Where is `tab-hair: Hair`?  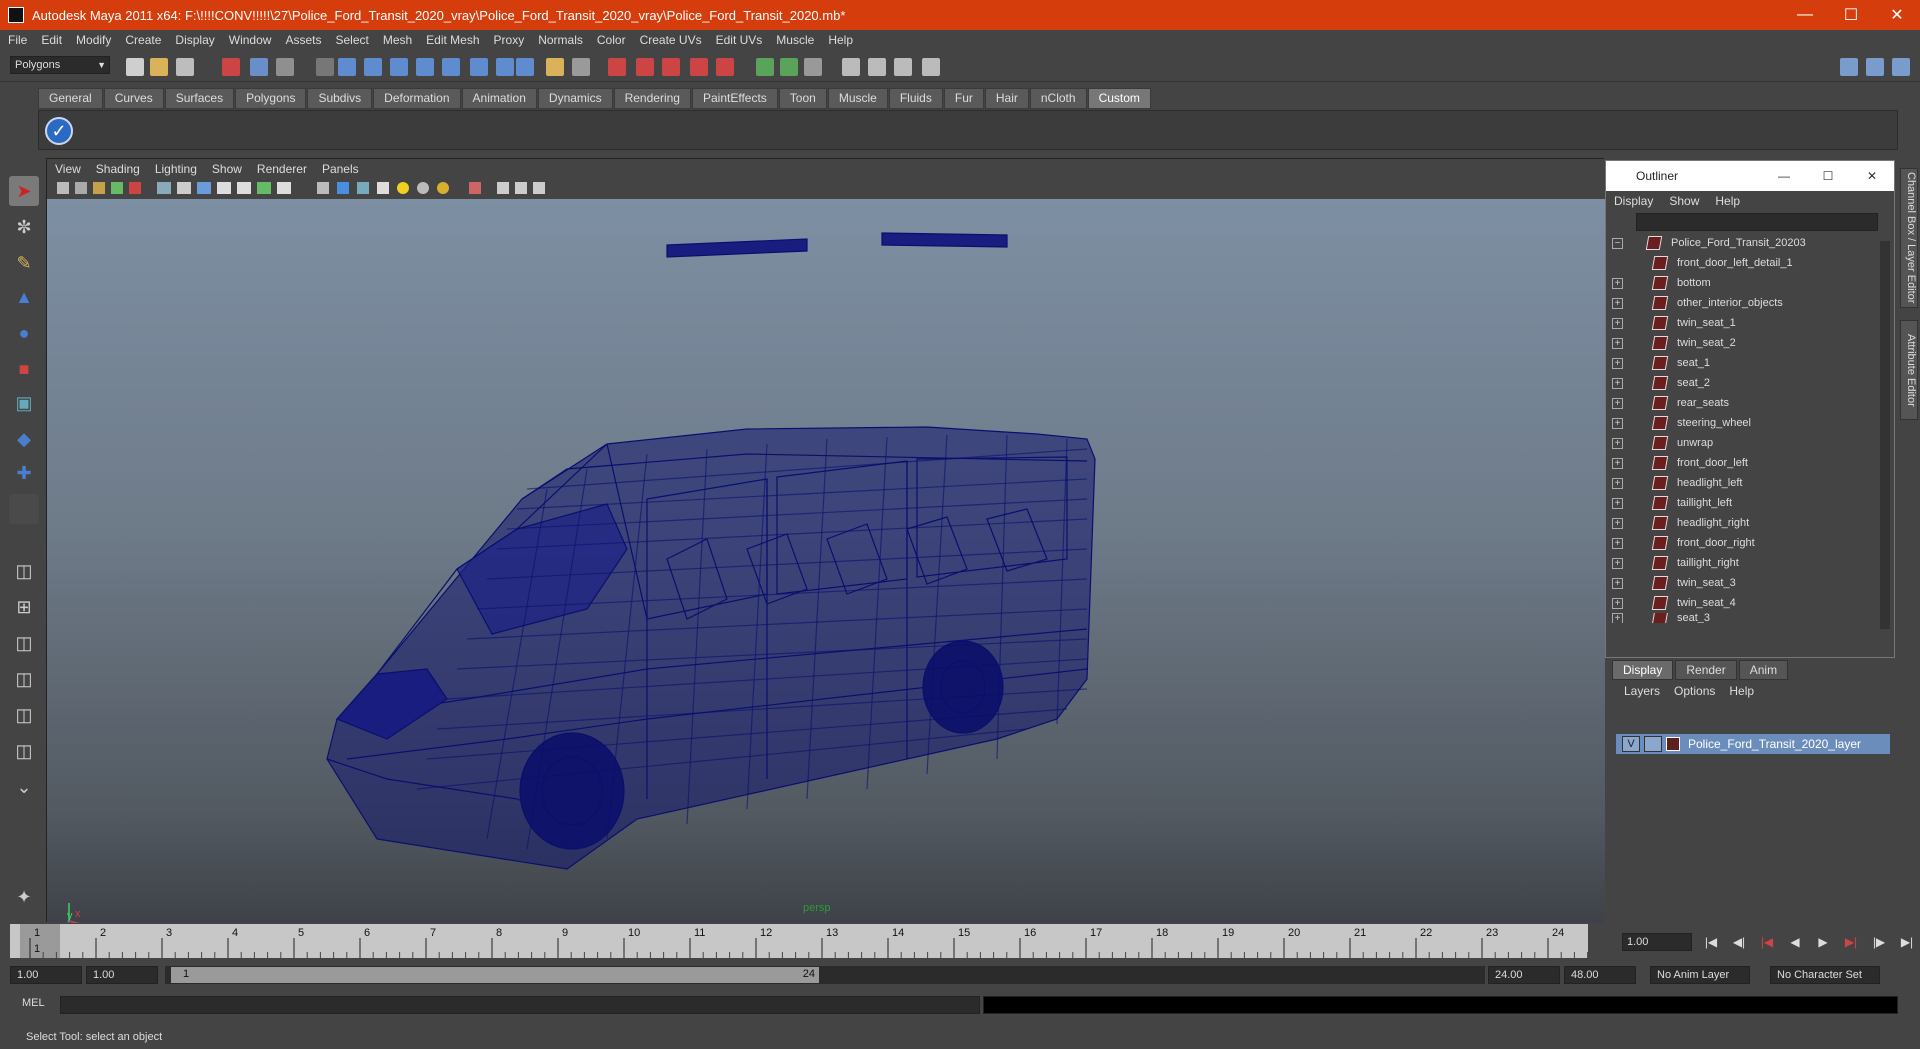
tab-hair: Hair is located at coordinates (1006, 98).